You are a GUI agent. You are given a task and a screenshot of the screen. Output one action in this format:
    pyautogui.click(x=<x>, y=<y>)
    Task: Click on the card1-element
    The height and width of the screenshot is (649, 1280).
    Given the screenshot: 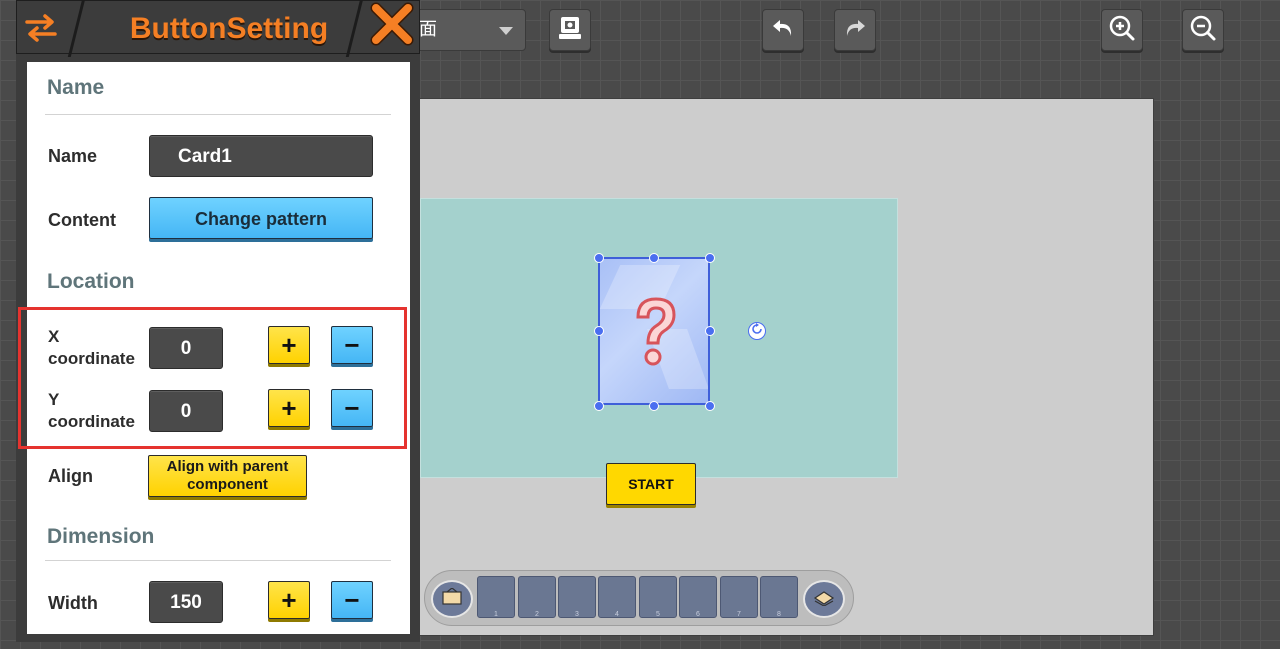 What is the action you would take?
    pyautogui.click(x=654, y=331)
    